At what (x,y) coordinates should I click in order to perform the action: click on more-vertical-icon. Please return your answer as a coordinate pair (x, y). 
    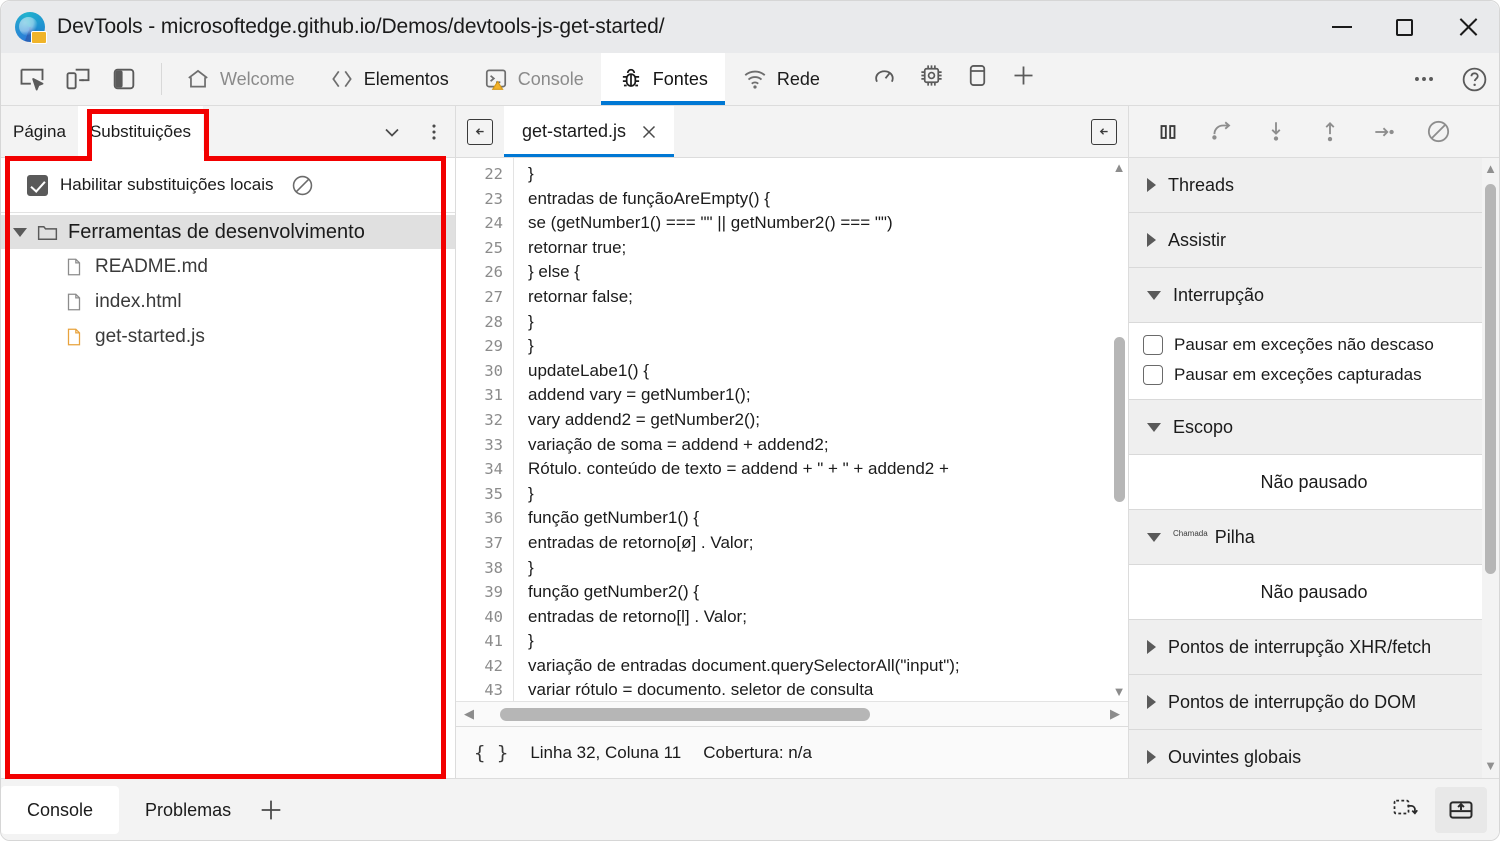
    Looking at the image, I should click on (434, 131).